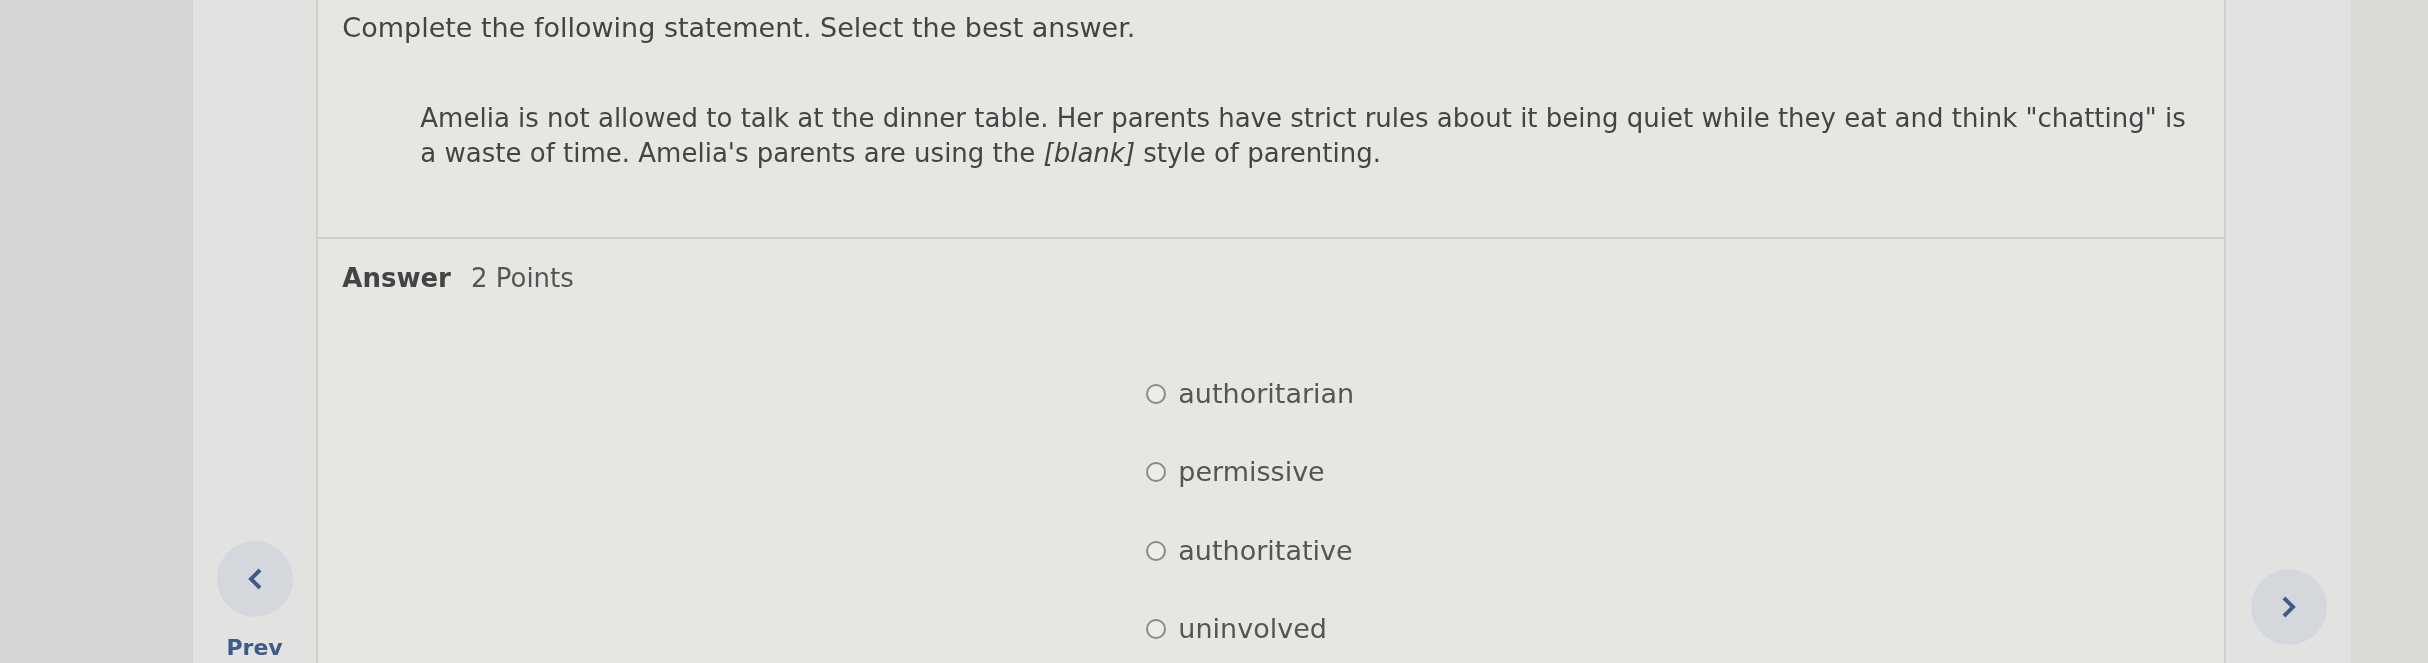 The image size is (2428, 663). I want to click on option-label: permissive, so click(1251, 472).